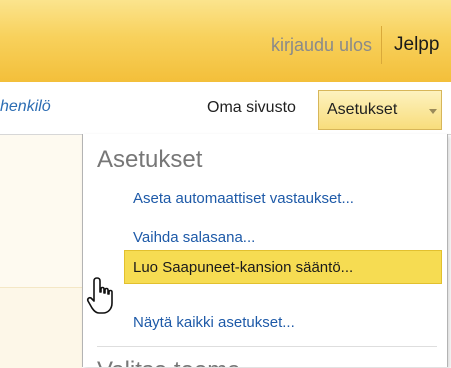 This screenshot has height=368, width=451. I want to click on menu-title: Asetukset, so click(150, 159).